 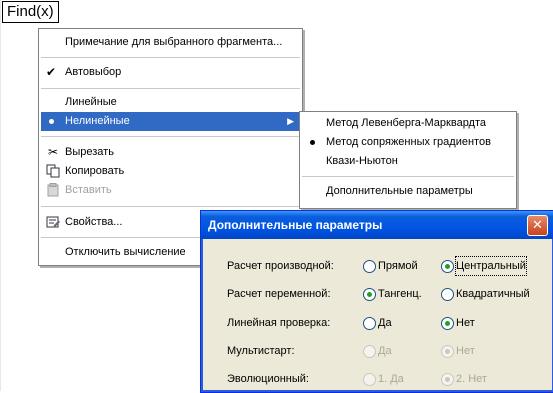 What do you see at coordinates (53, 152) in the screenshot?
I see `scissors-icon: ✂` at bounding box center [53, 152].